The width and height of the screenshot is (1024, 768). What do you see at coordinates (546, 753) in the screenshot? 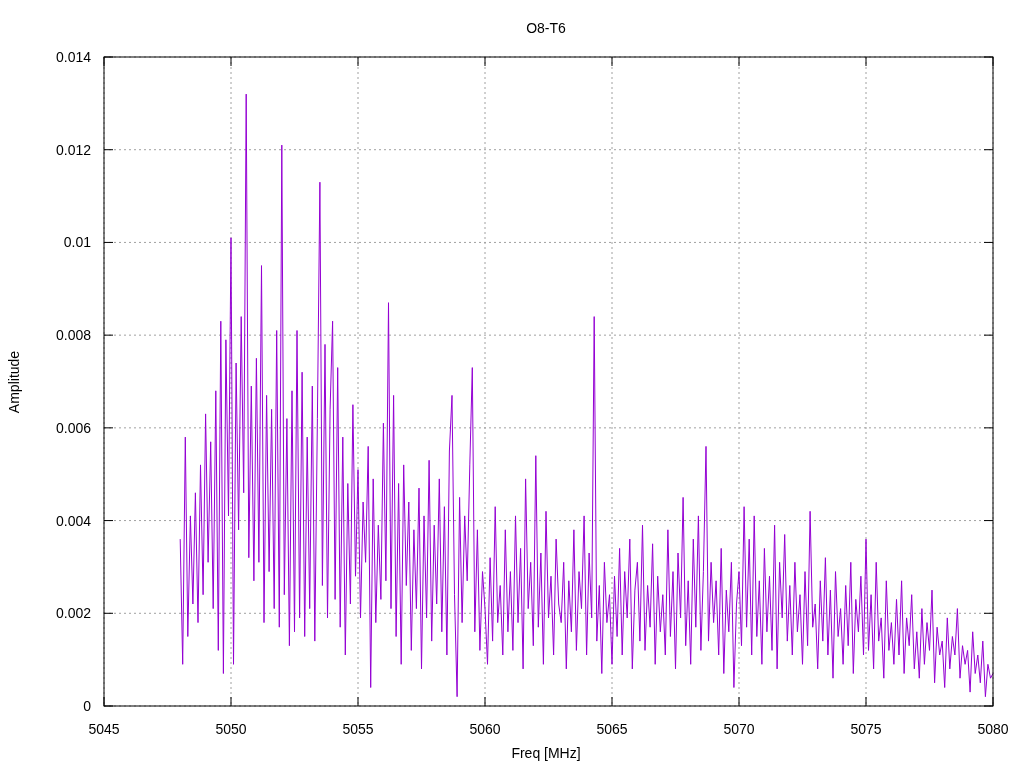
I see `x-axis-label: Freq [MHz]` at bounding box center [546, 753].